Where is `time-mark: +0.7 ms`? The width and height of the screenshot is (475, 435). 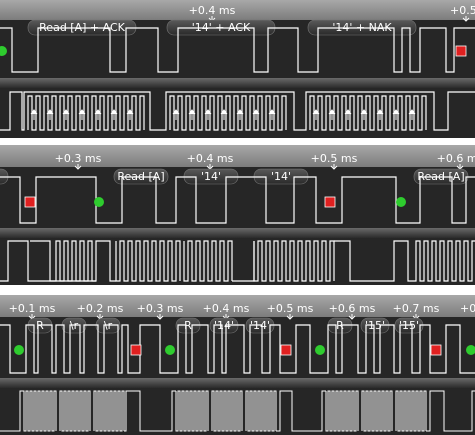
time-mark: +0.7 ms is located at coordinates (416, 308).